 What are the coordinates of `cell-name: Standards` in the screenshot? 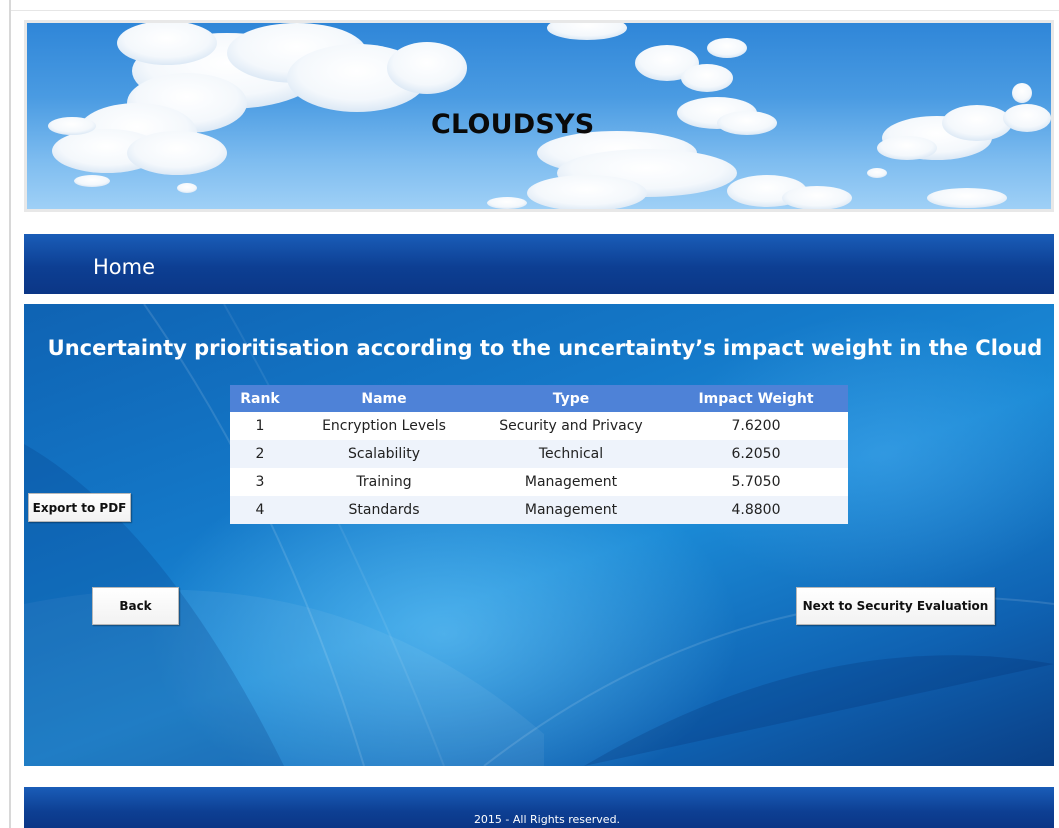 It's located at (384, 510).